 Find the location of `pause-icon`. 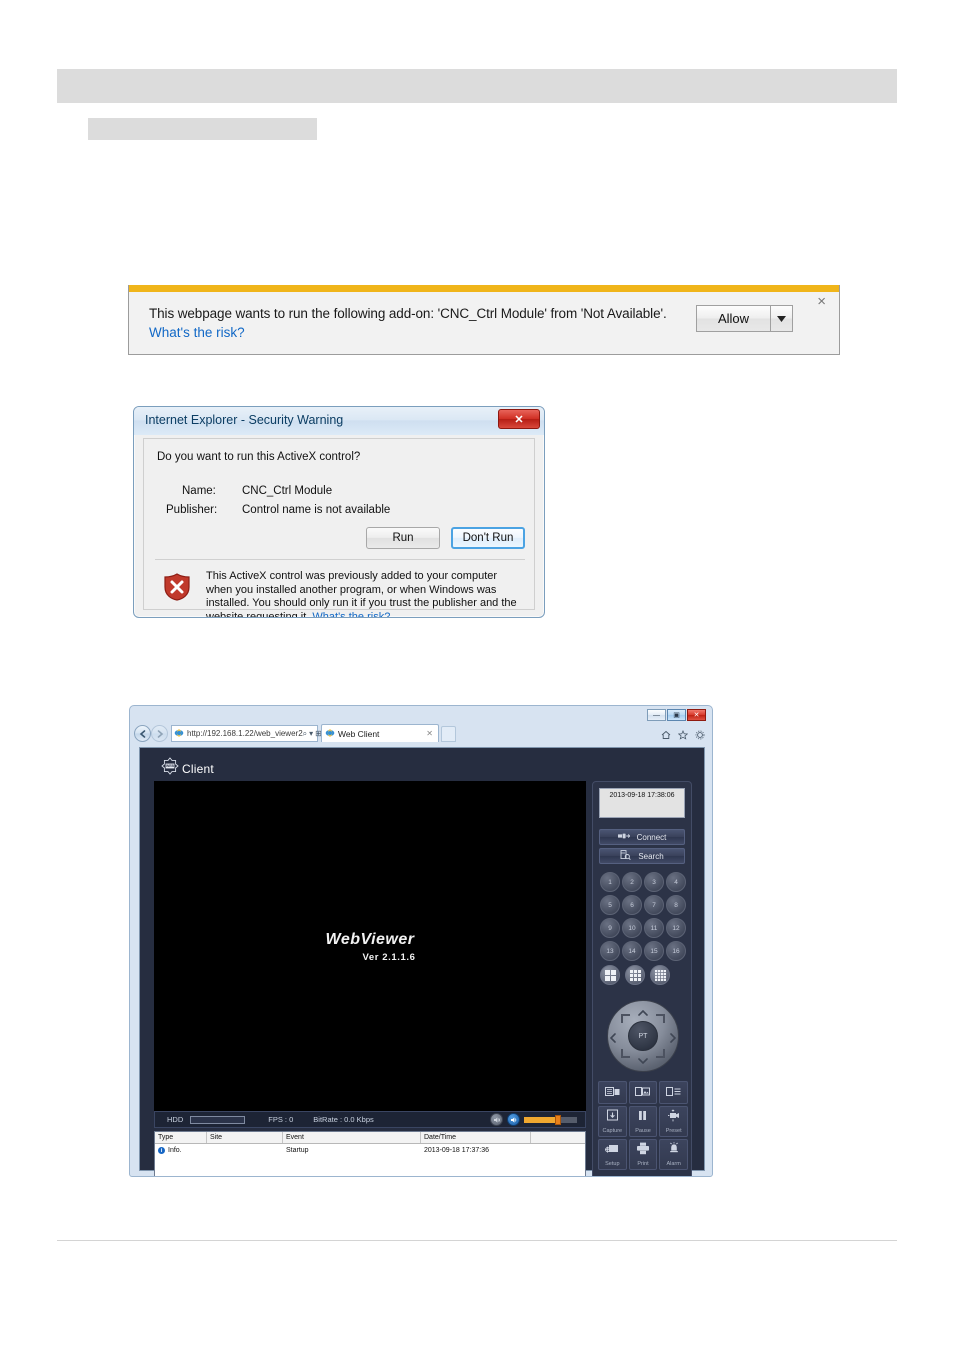

pause-icon is located at coordinates (642, 1118).